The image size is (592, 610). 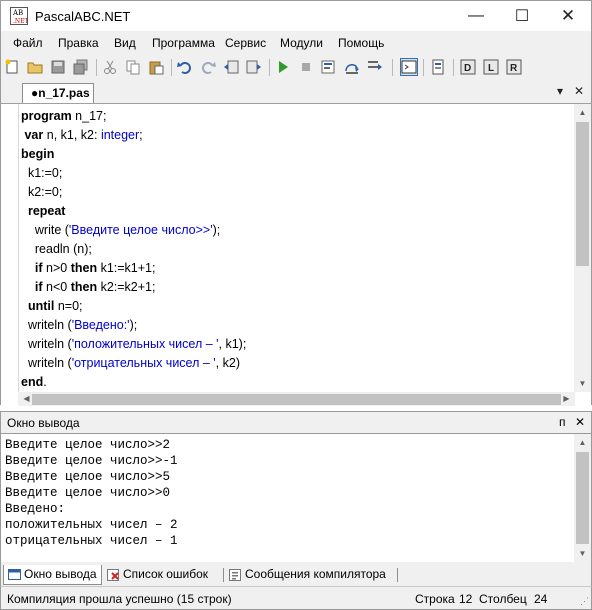 What do you see at coordinates (133, 344) in the screenshot?
I see `code-line: writeln ('положительных чисел – ', k1);` at bounding box center [133, 344].